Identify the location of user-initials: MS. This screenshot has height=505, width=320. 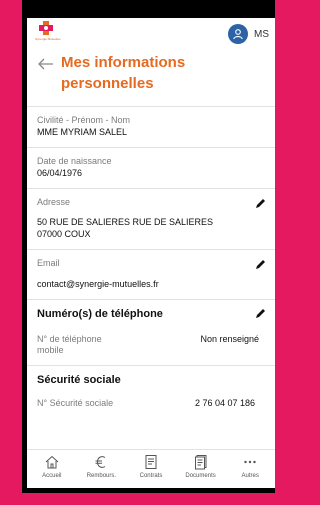
(261, 34).